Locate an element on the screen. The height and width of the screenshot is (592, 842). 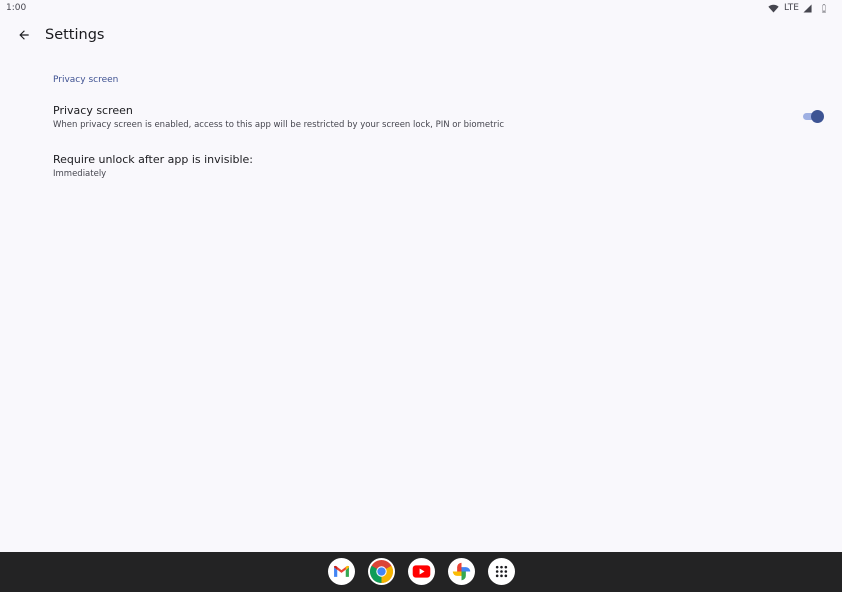
photos-icon is located at coordinates (461, 571).